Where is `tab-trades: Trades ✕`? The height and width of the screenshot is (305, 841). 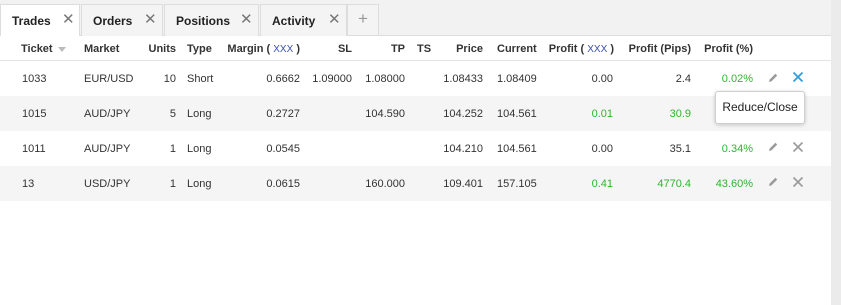 tab-trades: Trades ✕ is located at coordinates (40, 20).